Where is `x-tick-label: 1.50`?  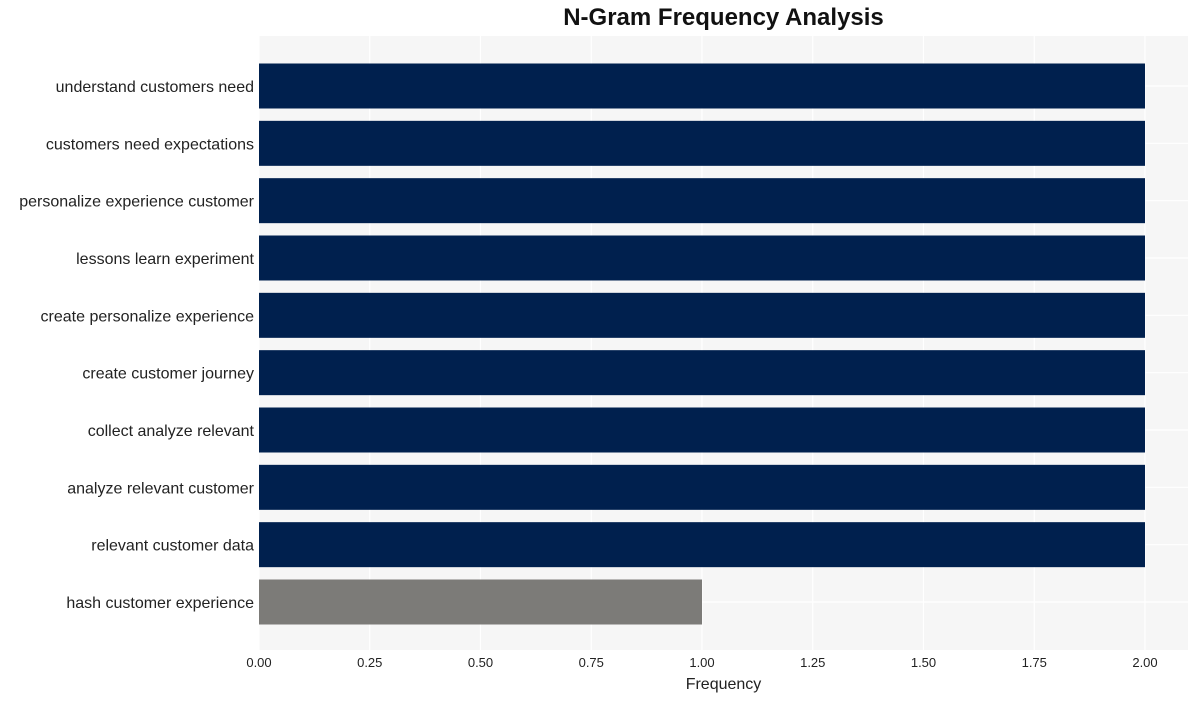 x-tick-label: 1.50 is located at coordinates (923, 662).